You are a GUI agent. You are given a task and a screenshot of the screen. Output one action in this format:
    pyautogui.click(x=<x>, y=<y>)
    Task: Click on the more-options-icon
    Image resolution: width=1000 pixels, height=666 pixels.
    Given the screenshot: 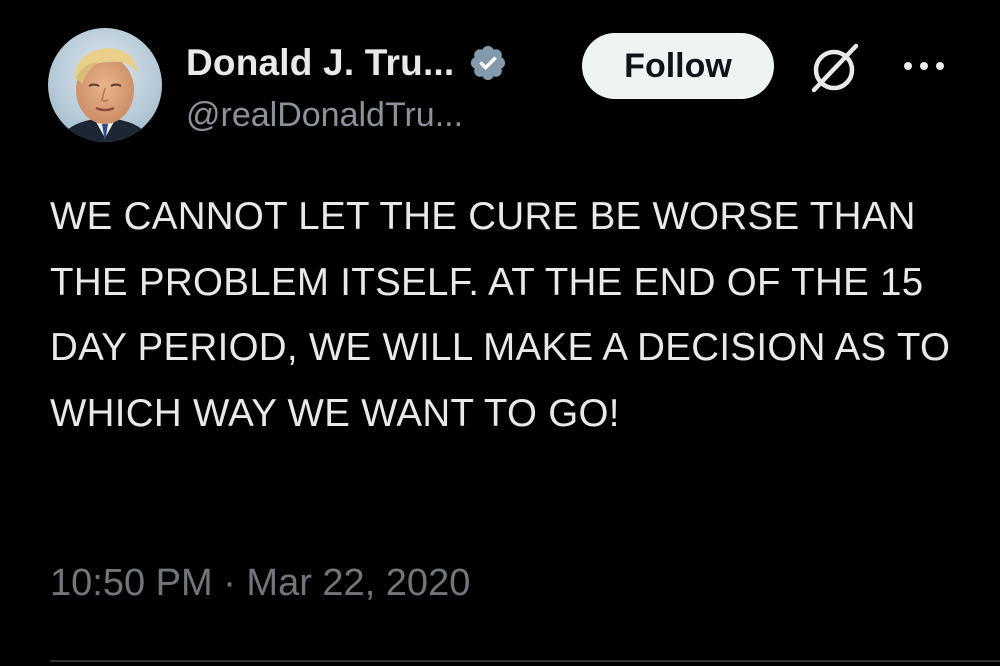 What is the action you would take?
    pyautogui.click(x=925, y=66)
    